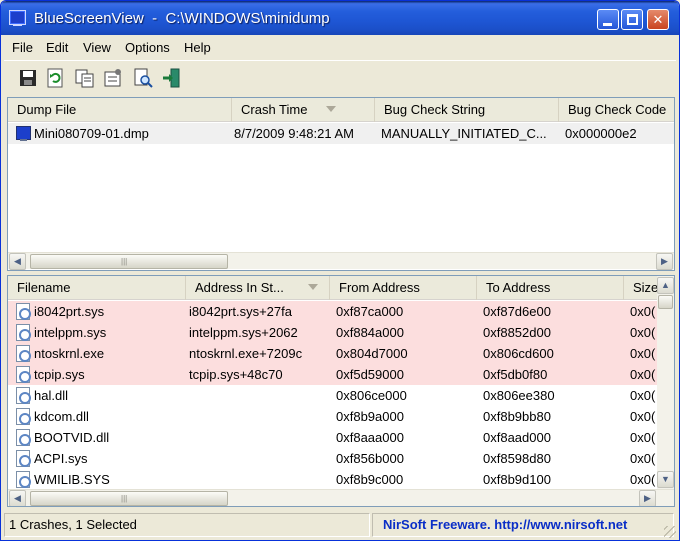  I want to click on driver-row: BOOTVID.dll 0xf8aaa000 0xf8aad000 0x0(, so click(332, 437).